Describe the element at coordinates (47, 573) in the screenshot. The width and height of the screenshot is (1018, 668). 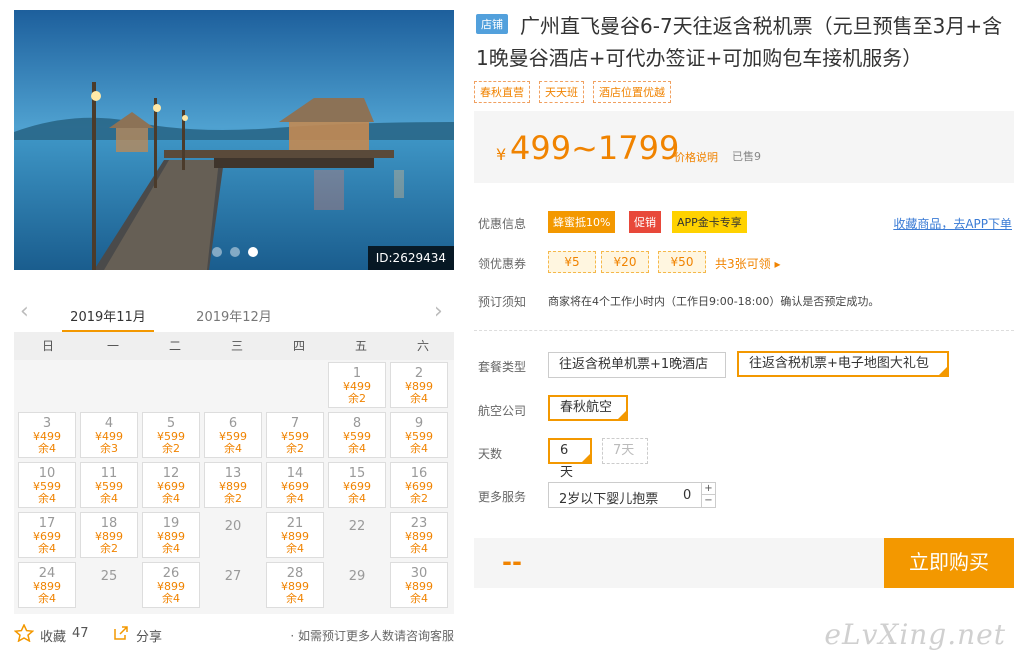
I see `day-number: 24` at that location.